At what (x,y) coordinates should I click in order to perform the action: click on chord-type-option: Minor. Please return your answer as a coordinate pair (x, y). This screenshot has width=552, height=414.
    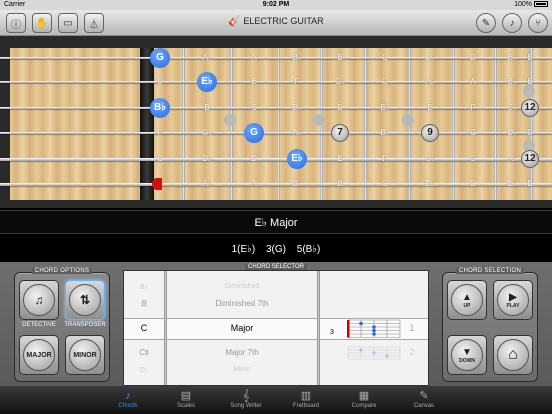
    Looking at the image, I should click on (242, 369).